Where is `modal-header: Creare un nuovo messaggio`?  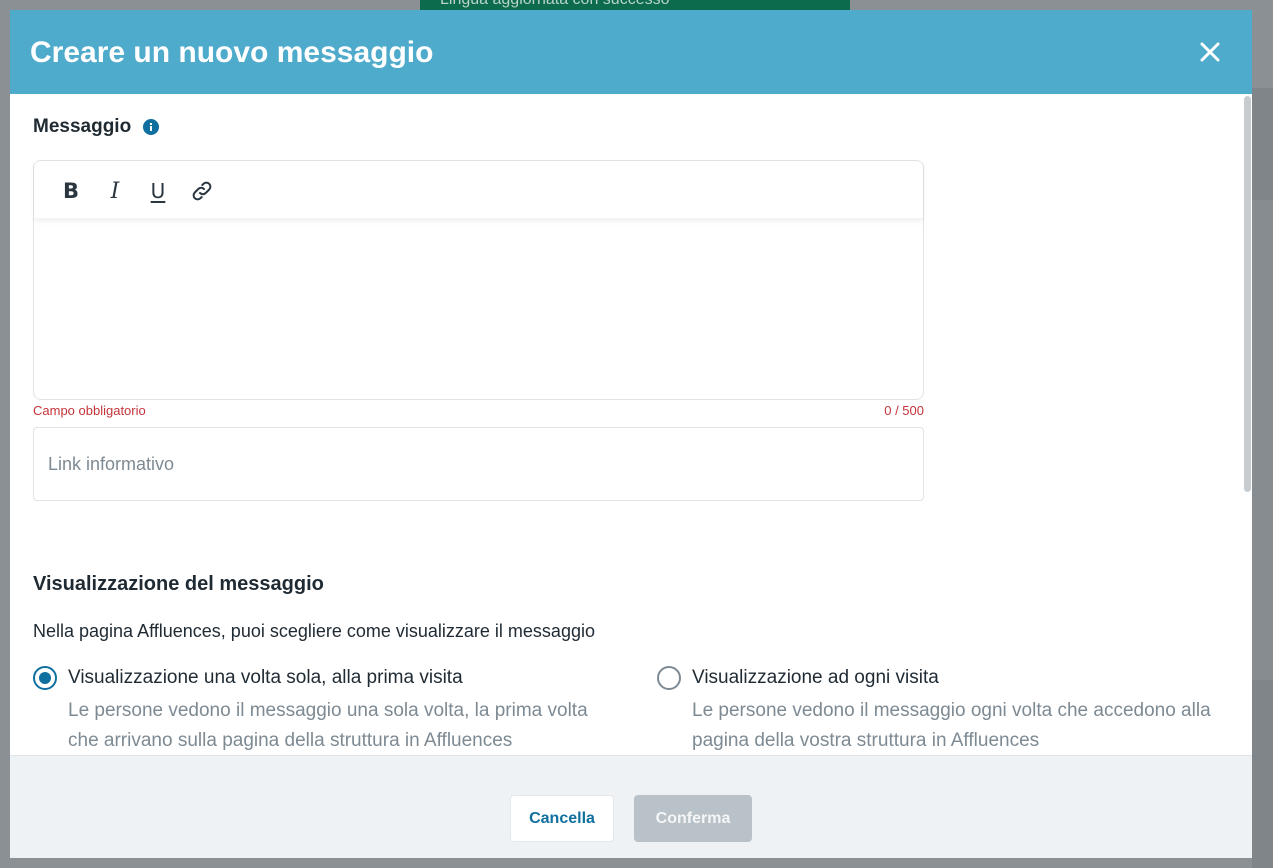
modal-header: Creare un nuovo messaggio is located at coordinates (631, 52).